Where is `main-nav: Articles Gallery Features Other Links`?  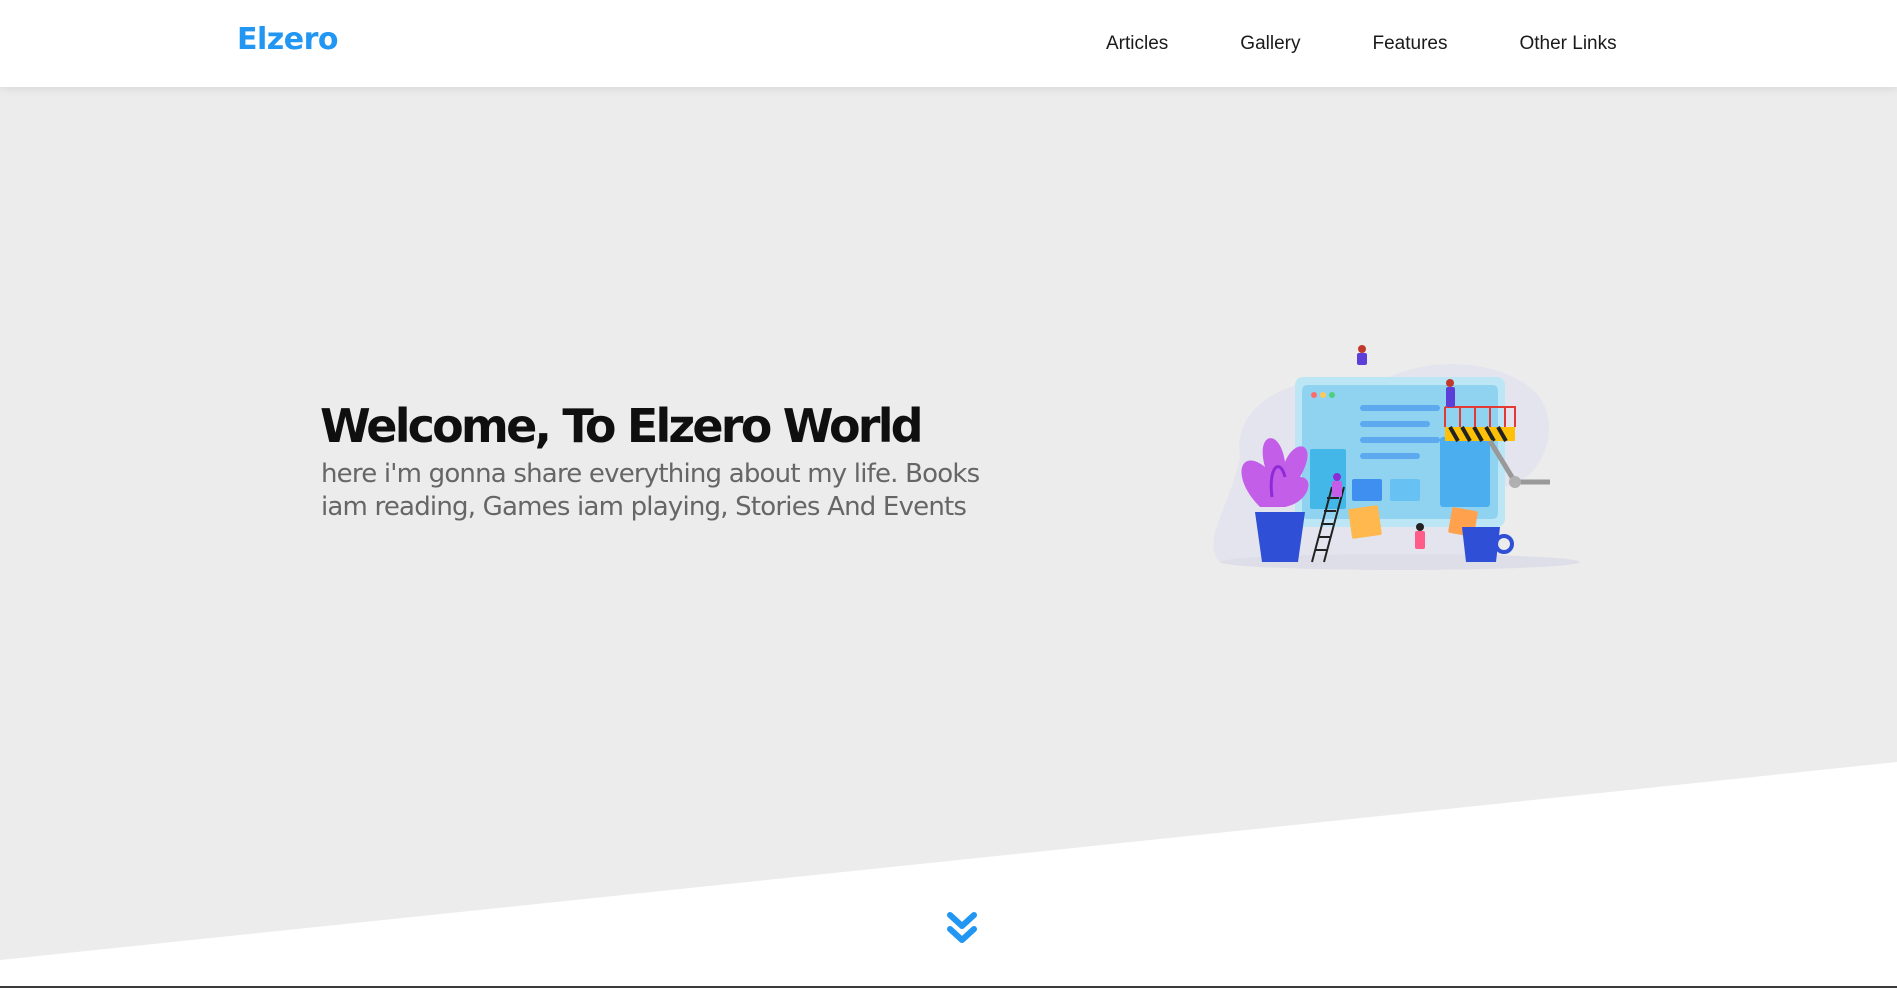
main-nav: Articles Gallery Features Other Links is located at coordinates (1361, 43).